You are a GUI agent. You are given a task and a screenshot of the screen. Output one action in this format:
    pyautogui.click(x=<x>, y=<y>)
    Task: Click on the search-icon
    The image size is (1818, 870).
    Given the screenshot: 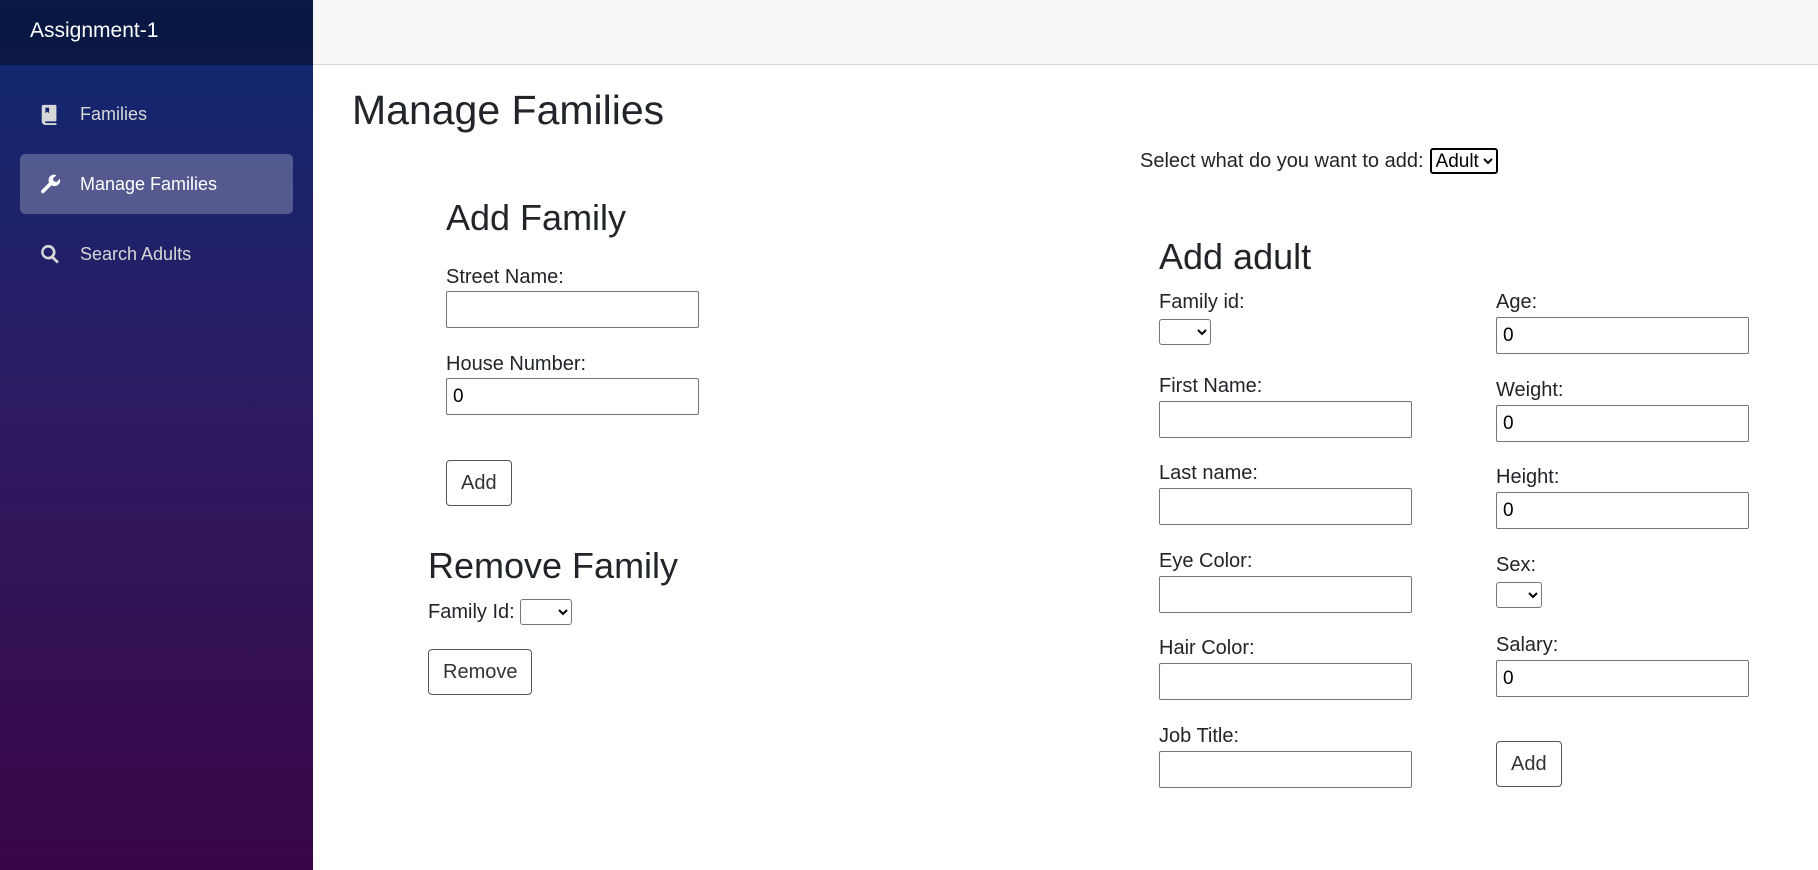 What is the action you would take?
    pyautogui.click(x=50, y=254)
    